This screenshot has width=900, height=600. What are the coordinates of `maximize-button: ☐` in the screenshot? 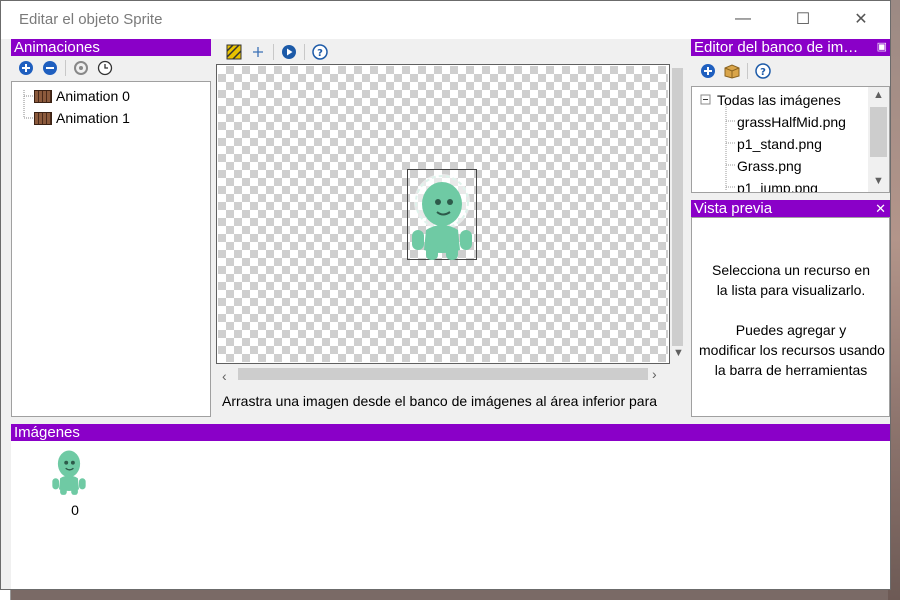 It's located at (803, 19).